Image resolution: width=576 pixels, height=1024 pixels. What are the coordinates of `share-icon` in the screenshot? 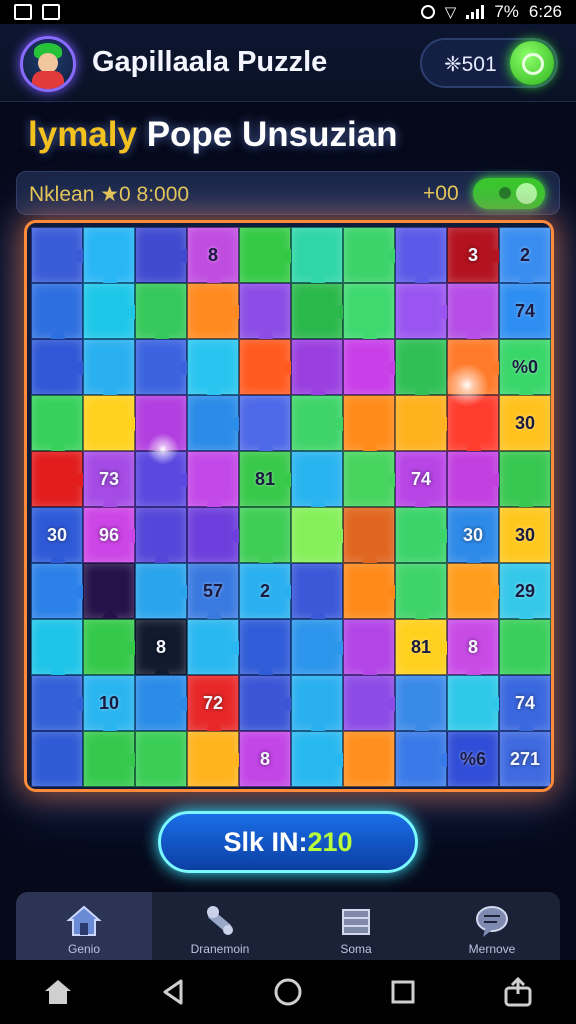 It's located at (518, 992).